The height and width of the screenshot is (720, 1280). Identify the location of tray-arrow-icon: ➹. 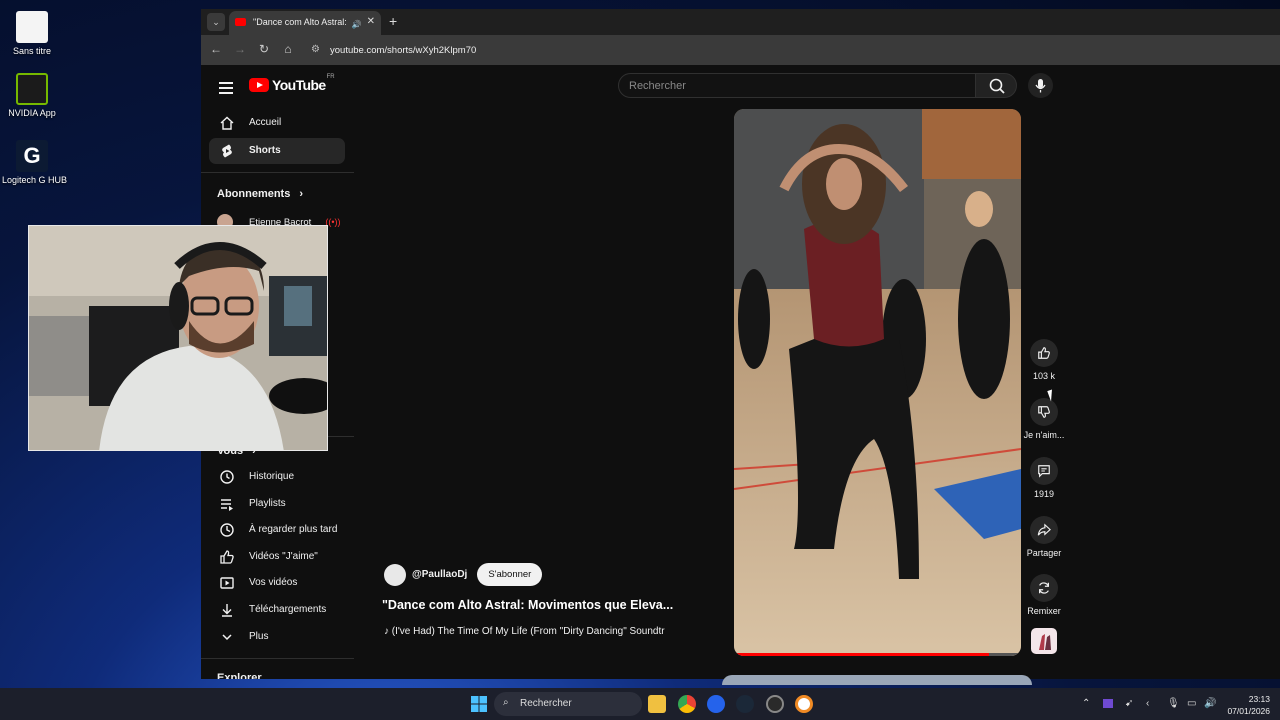
(1129, 703).